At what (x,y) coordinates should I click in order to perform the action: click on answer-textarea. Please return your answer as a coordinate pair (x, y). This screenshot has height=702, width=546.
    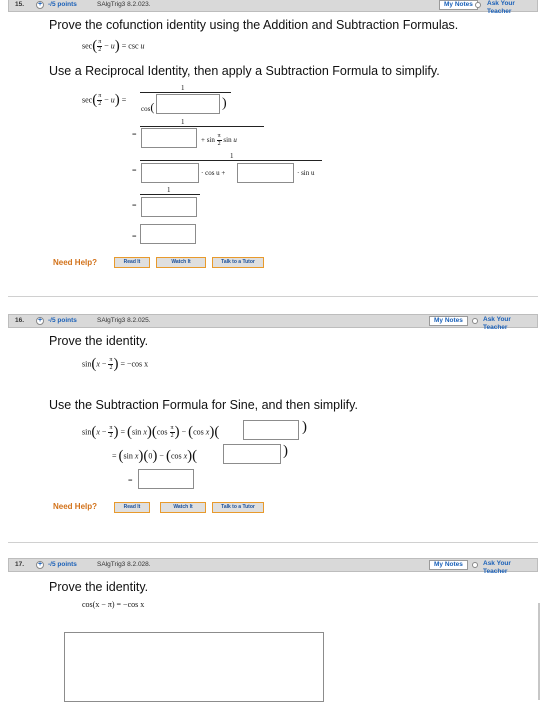
    Looking at the image, I should click on (194, 667).